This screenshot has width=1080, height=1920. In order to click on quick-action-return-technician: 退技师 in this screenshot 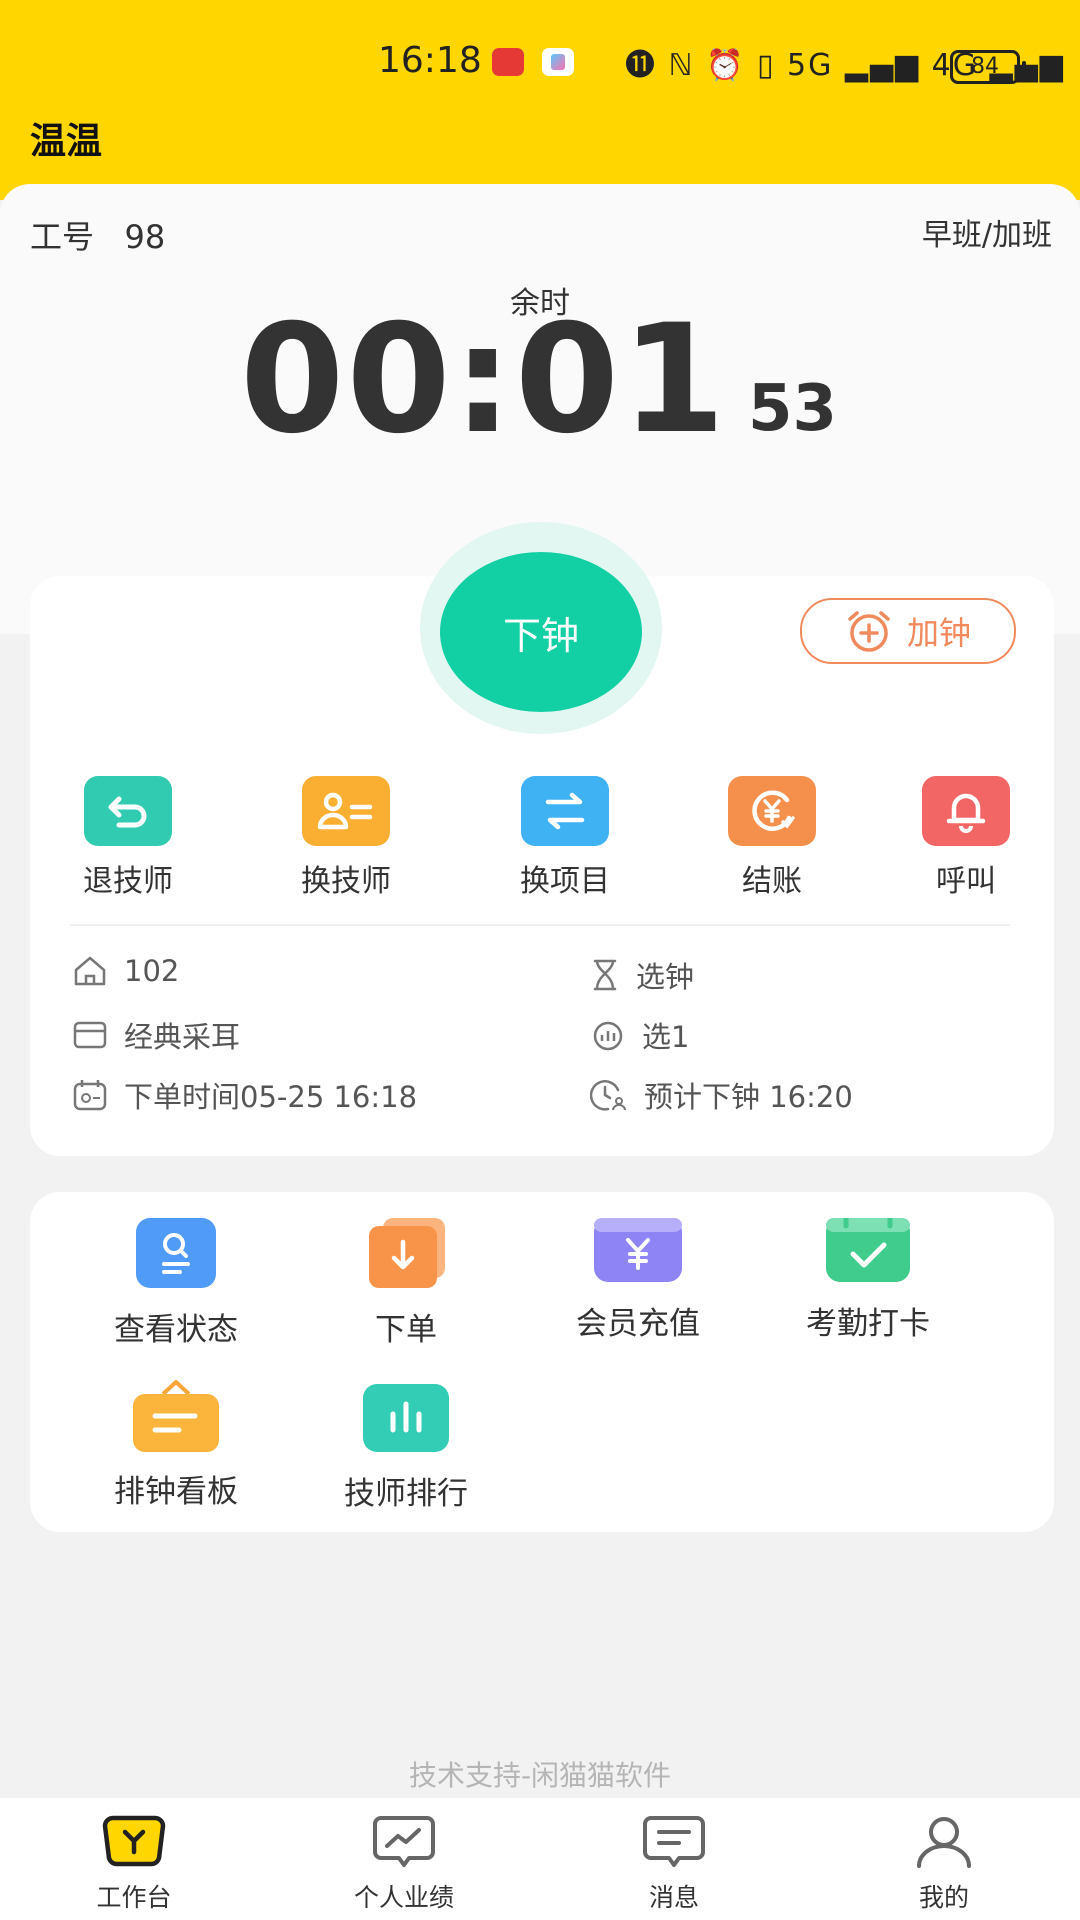, I will do `click(128, 838)`.